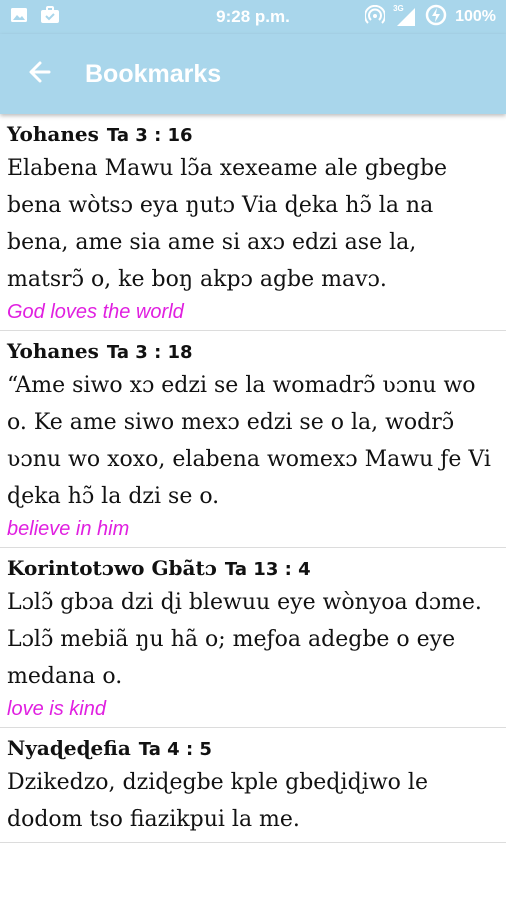  Describe the element at coordinates (252, 135) in the screenshot. I see `verse-reference: Yohanes Ta 3 : 16` at that location.